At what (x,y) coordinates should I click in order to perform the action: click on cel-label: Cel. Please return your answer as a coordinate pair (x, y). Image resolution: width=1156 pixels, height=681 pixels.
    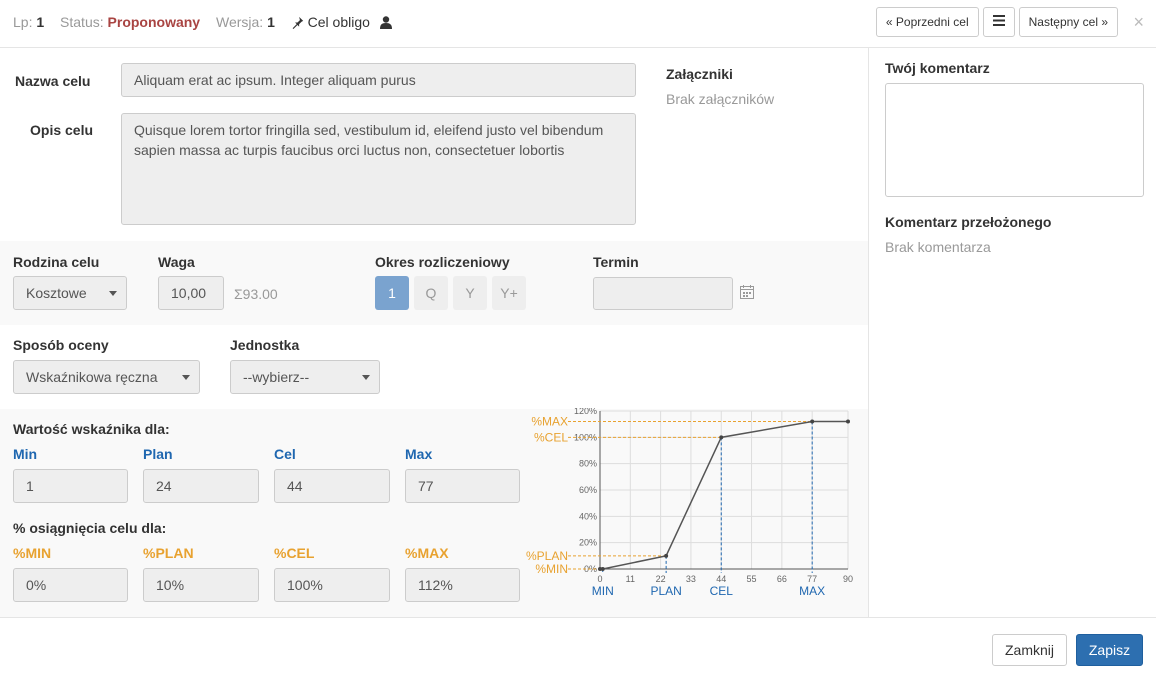
    Looking at the image, I should click on (285, 454).